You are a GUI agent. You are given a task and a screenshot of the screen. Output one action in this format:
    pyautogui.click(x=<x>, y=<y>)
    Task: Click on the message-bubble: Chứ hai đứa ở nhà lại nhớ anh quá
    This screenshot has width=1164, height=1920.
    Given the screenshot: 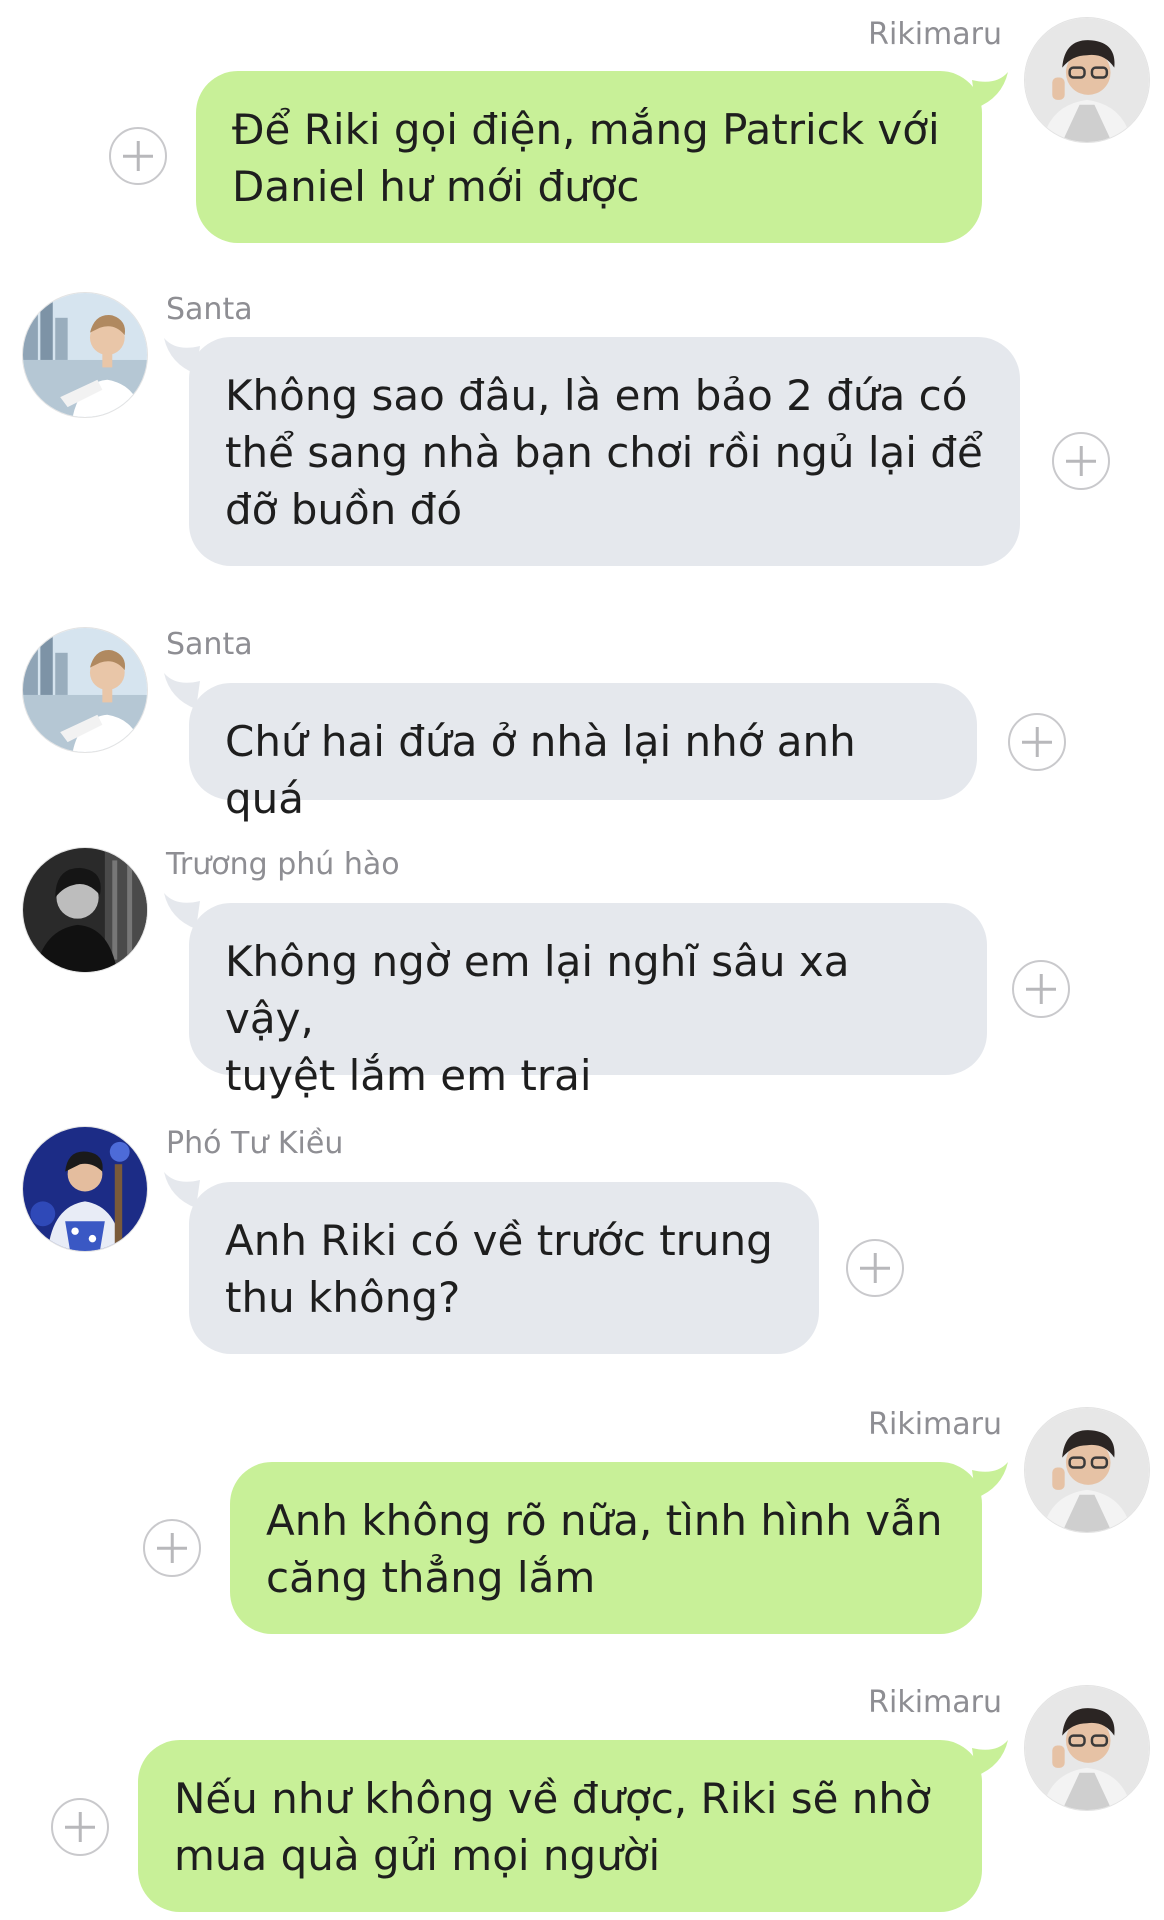 What is the action you would take?
    pyautogui.click(x=583, y=753)
    